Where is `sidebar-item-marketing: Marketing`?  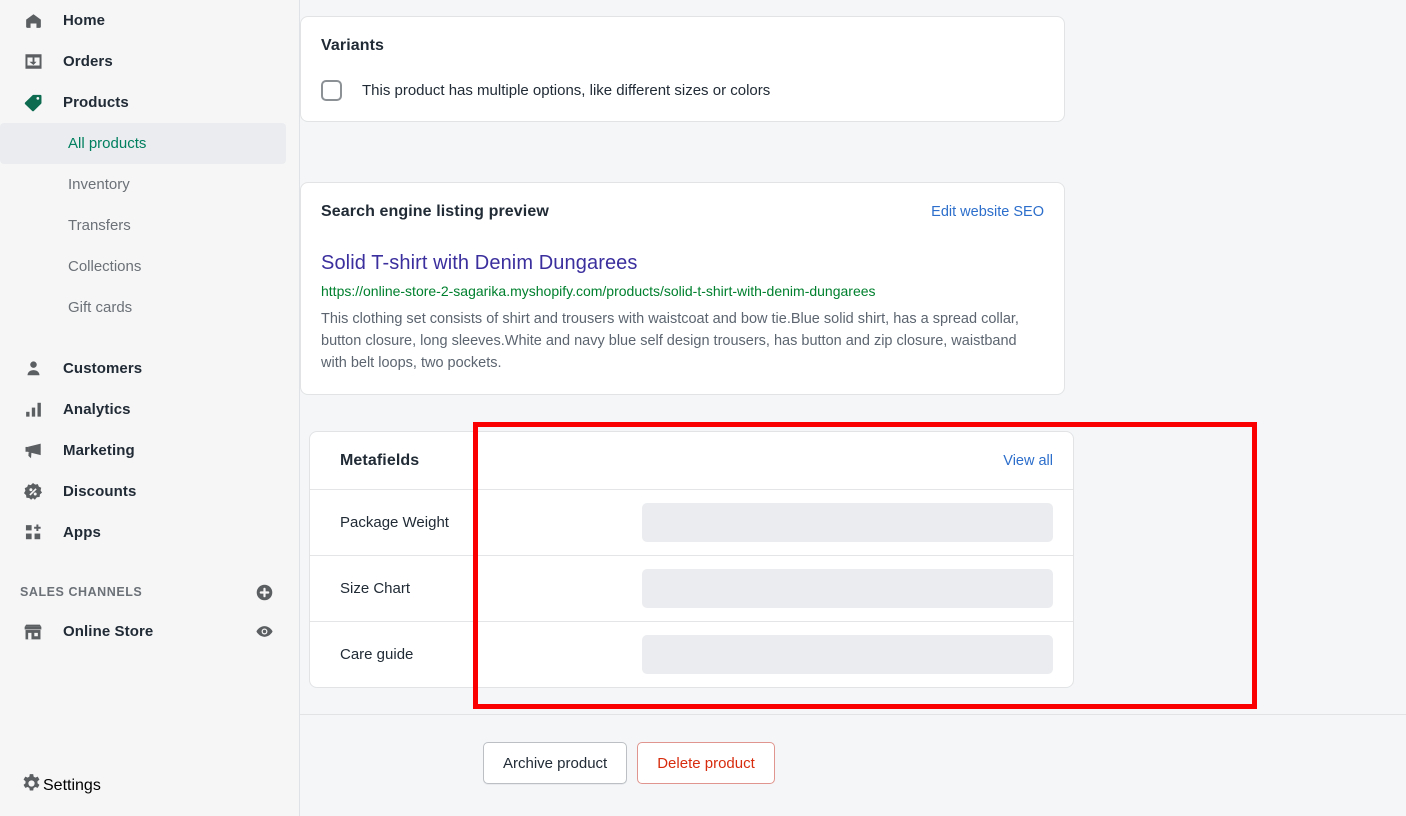 sidebar-item-marketing: Marketing is located at coordinates (149, 450).